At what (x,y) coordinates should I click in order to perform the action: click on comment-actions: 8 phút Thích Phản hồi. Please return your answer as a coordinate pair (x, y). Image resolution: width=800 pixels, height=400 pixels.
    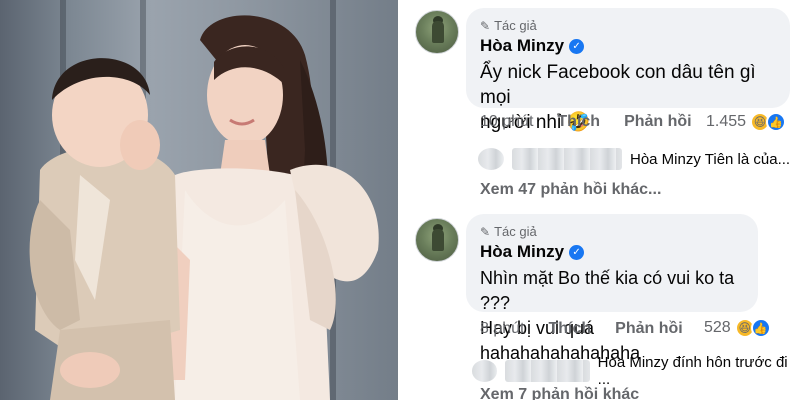
    Looking at the image, I should click on (581, 329).